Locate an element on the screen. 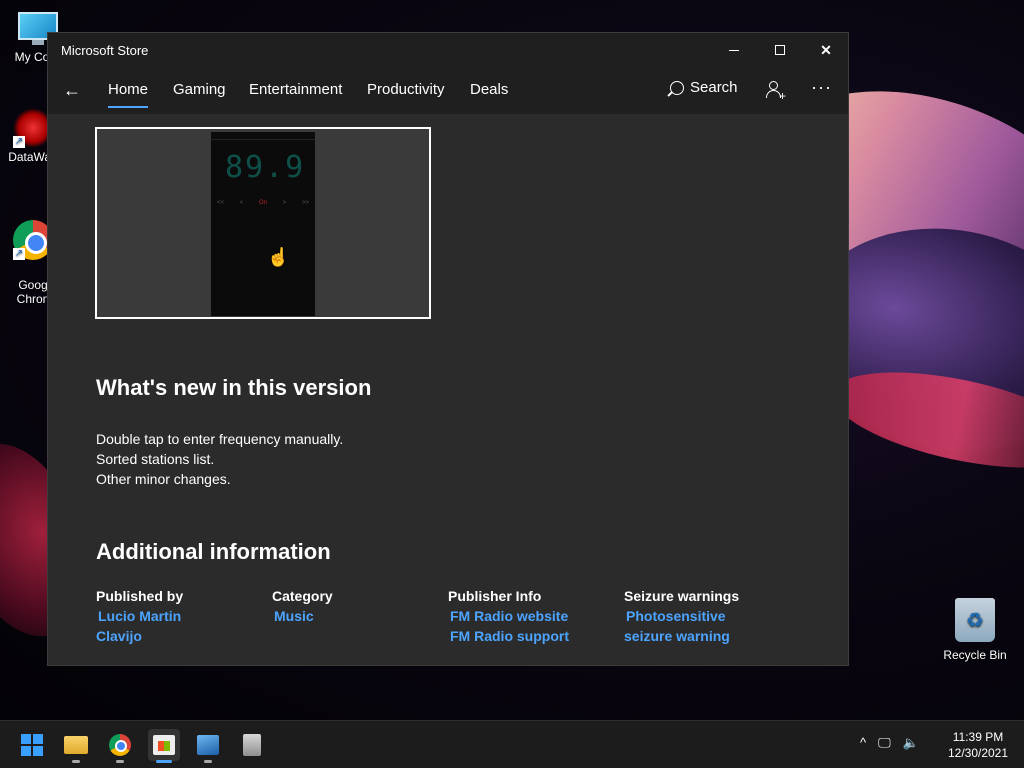 Image resolution: width=1024 pixels, height=768 pixels. back-arrow-icon: ← is located at coordinates (72, 89).